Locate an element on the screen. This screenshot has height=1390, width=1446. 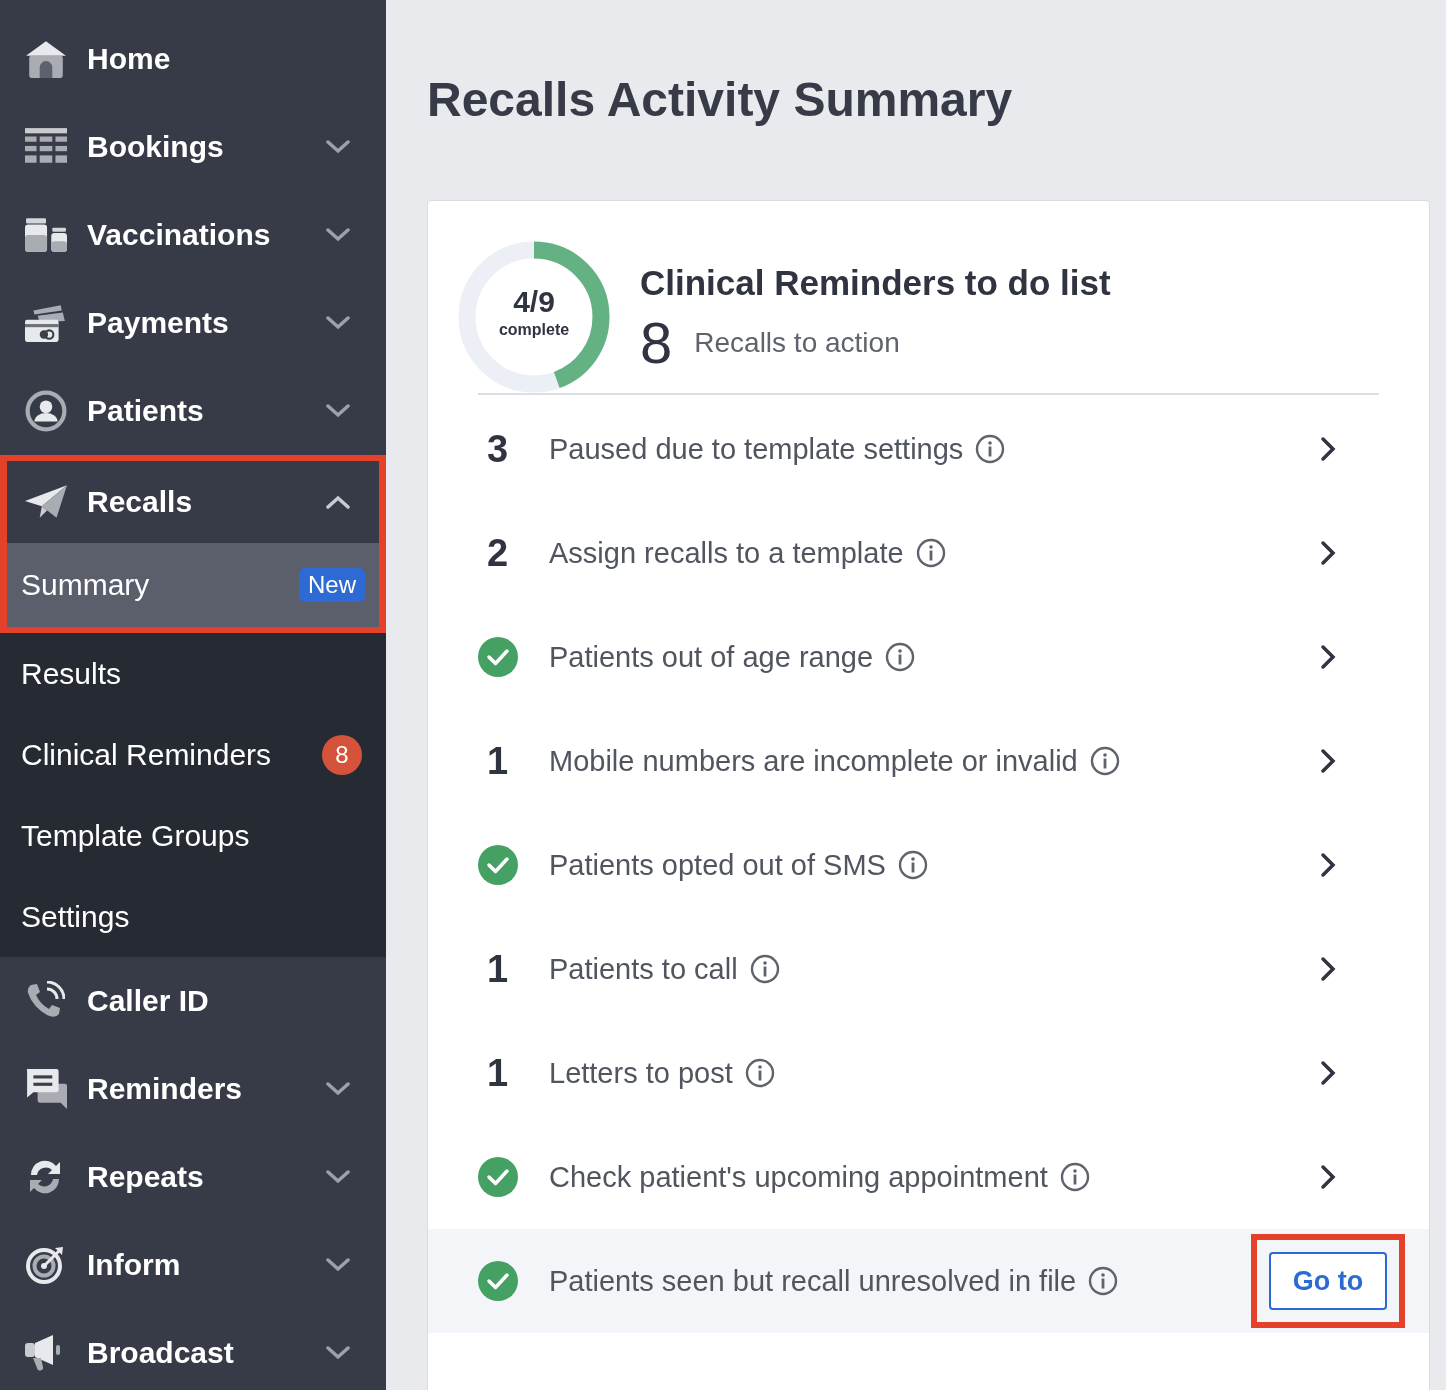
task-label: Patients out of age range is located at coordinates (711, 657).